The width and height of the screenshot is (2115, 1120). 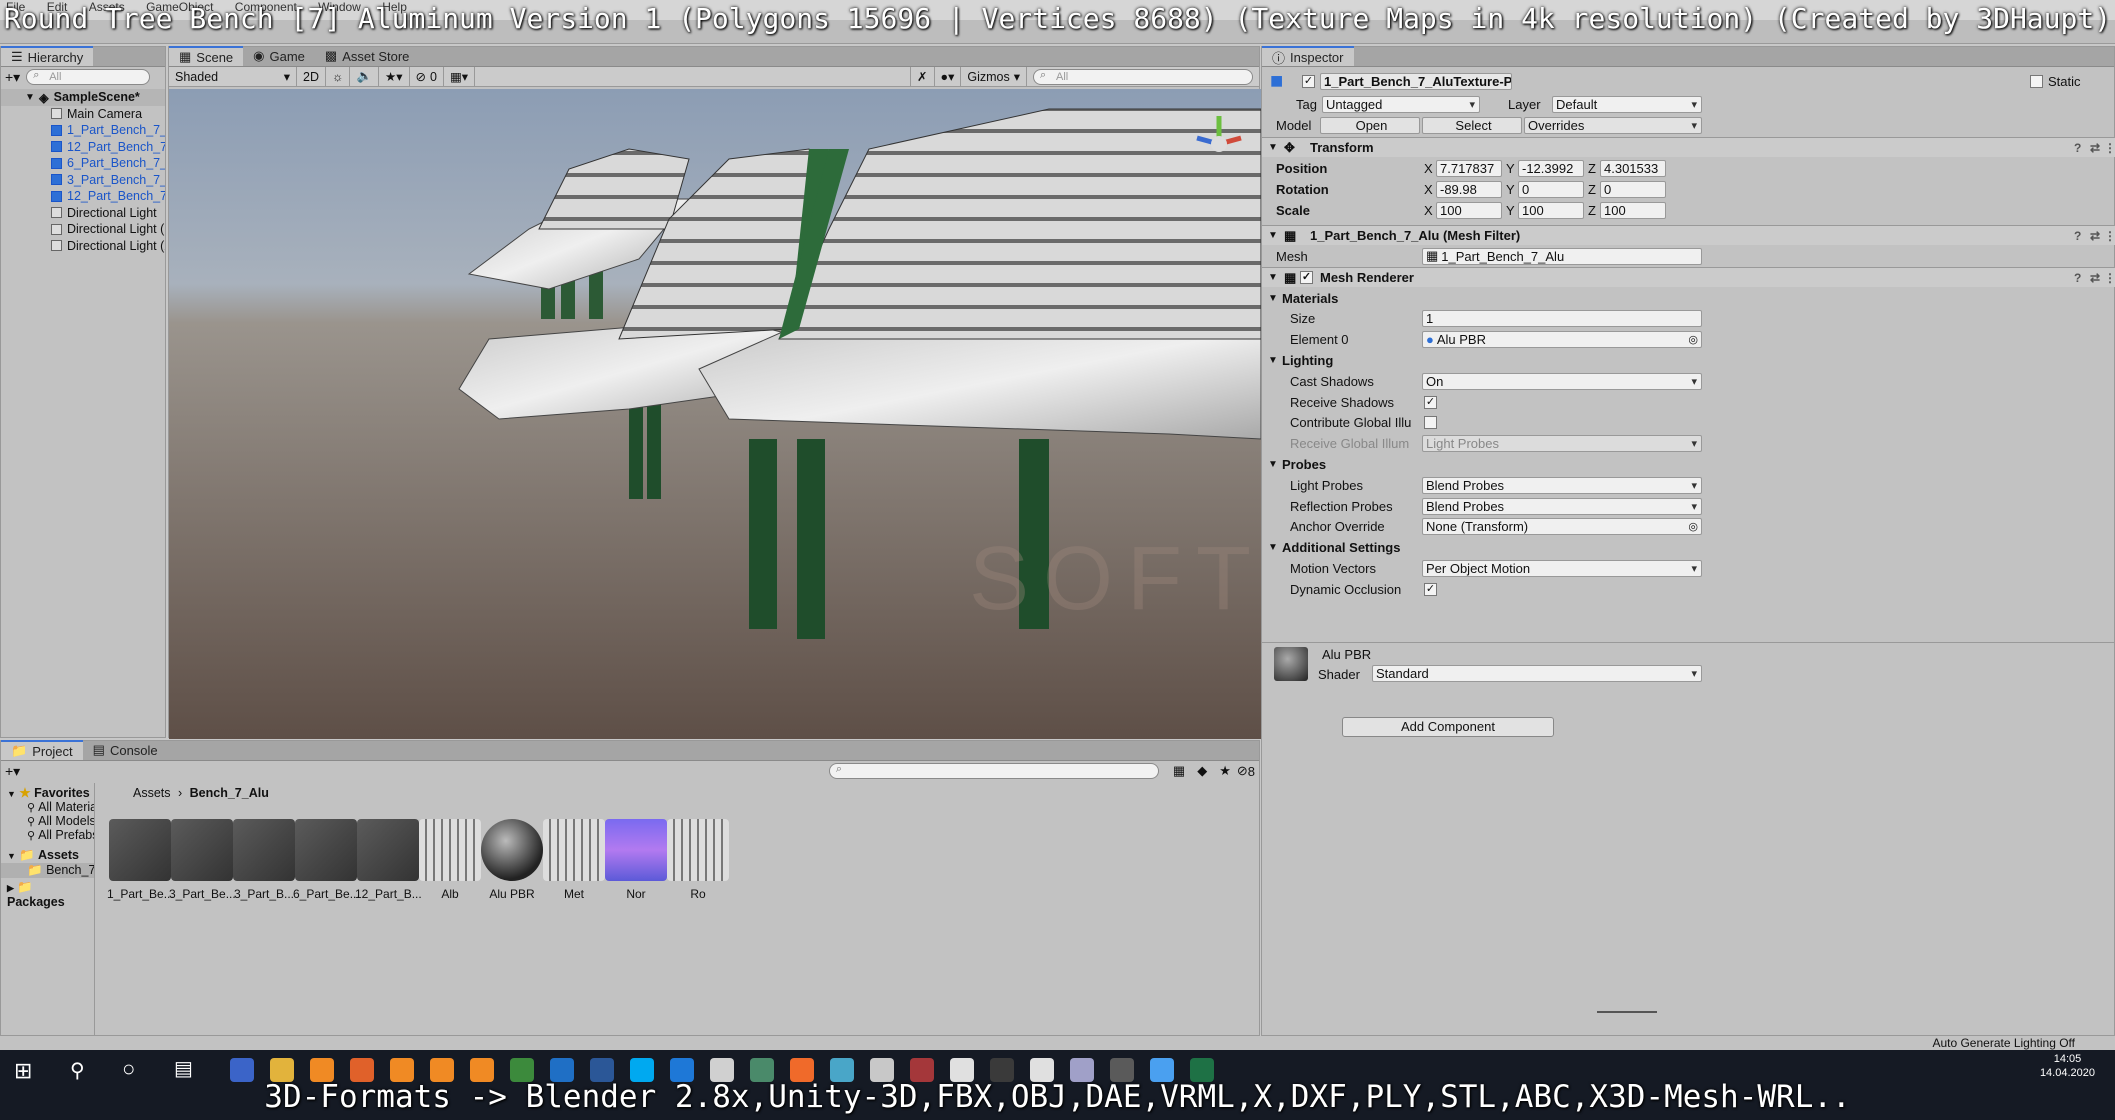 What do you see at coordinates (47, 56) in the screenshot?
I see `tab-hierarchy: ☰ Hierarchy` at bounding box center [47, 56].